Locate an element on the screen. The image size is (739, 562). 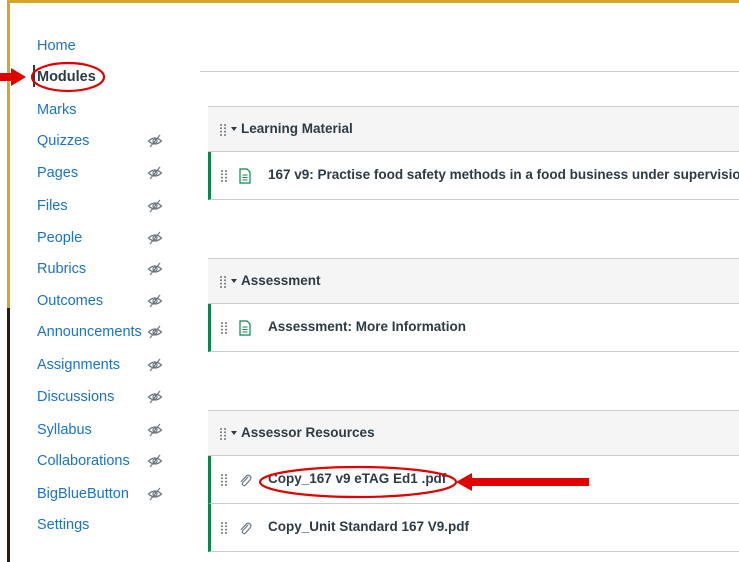
nav-item-pages: Pages is located at coordinates (112, 173).